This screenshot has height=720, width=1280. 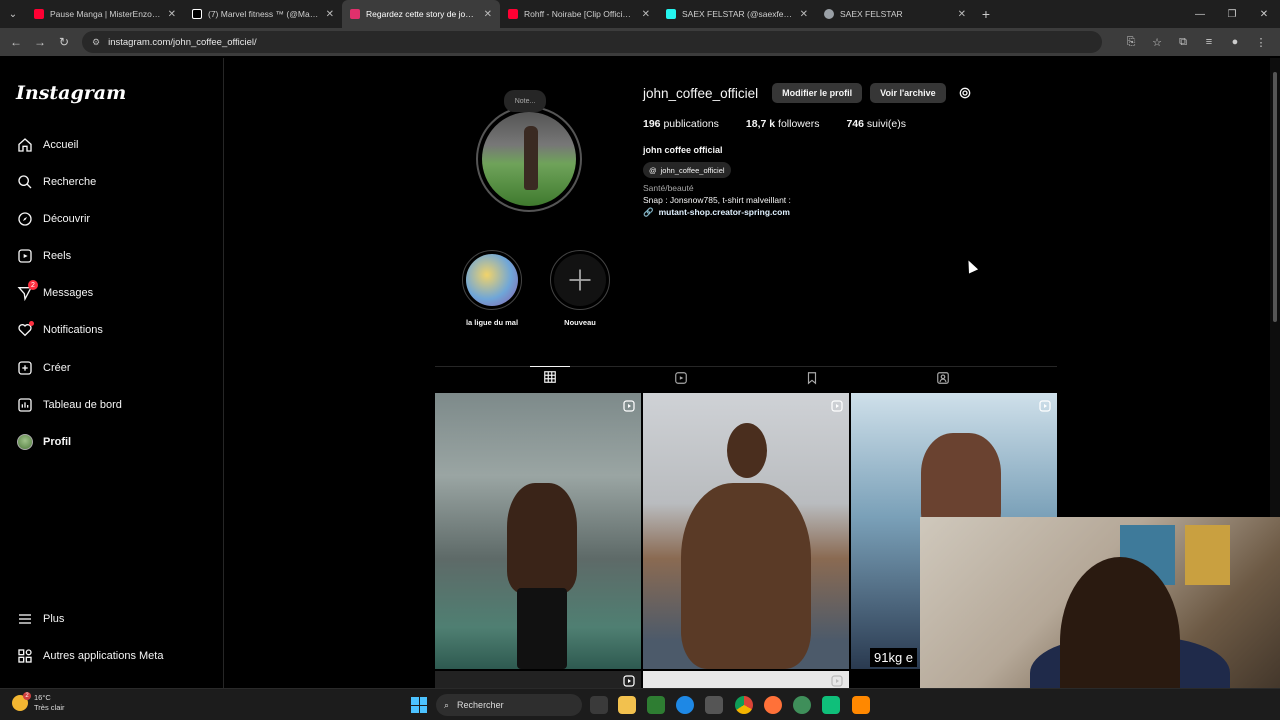 I want to click on nav-decouvrir: Découvrir, so click(x=53, y=219).